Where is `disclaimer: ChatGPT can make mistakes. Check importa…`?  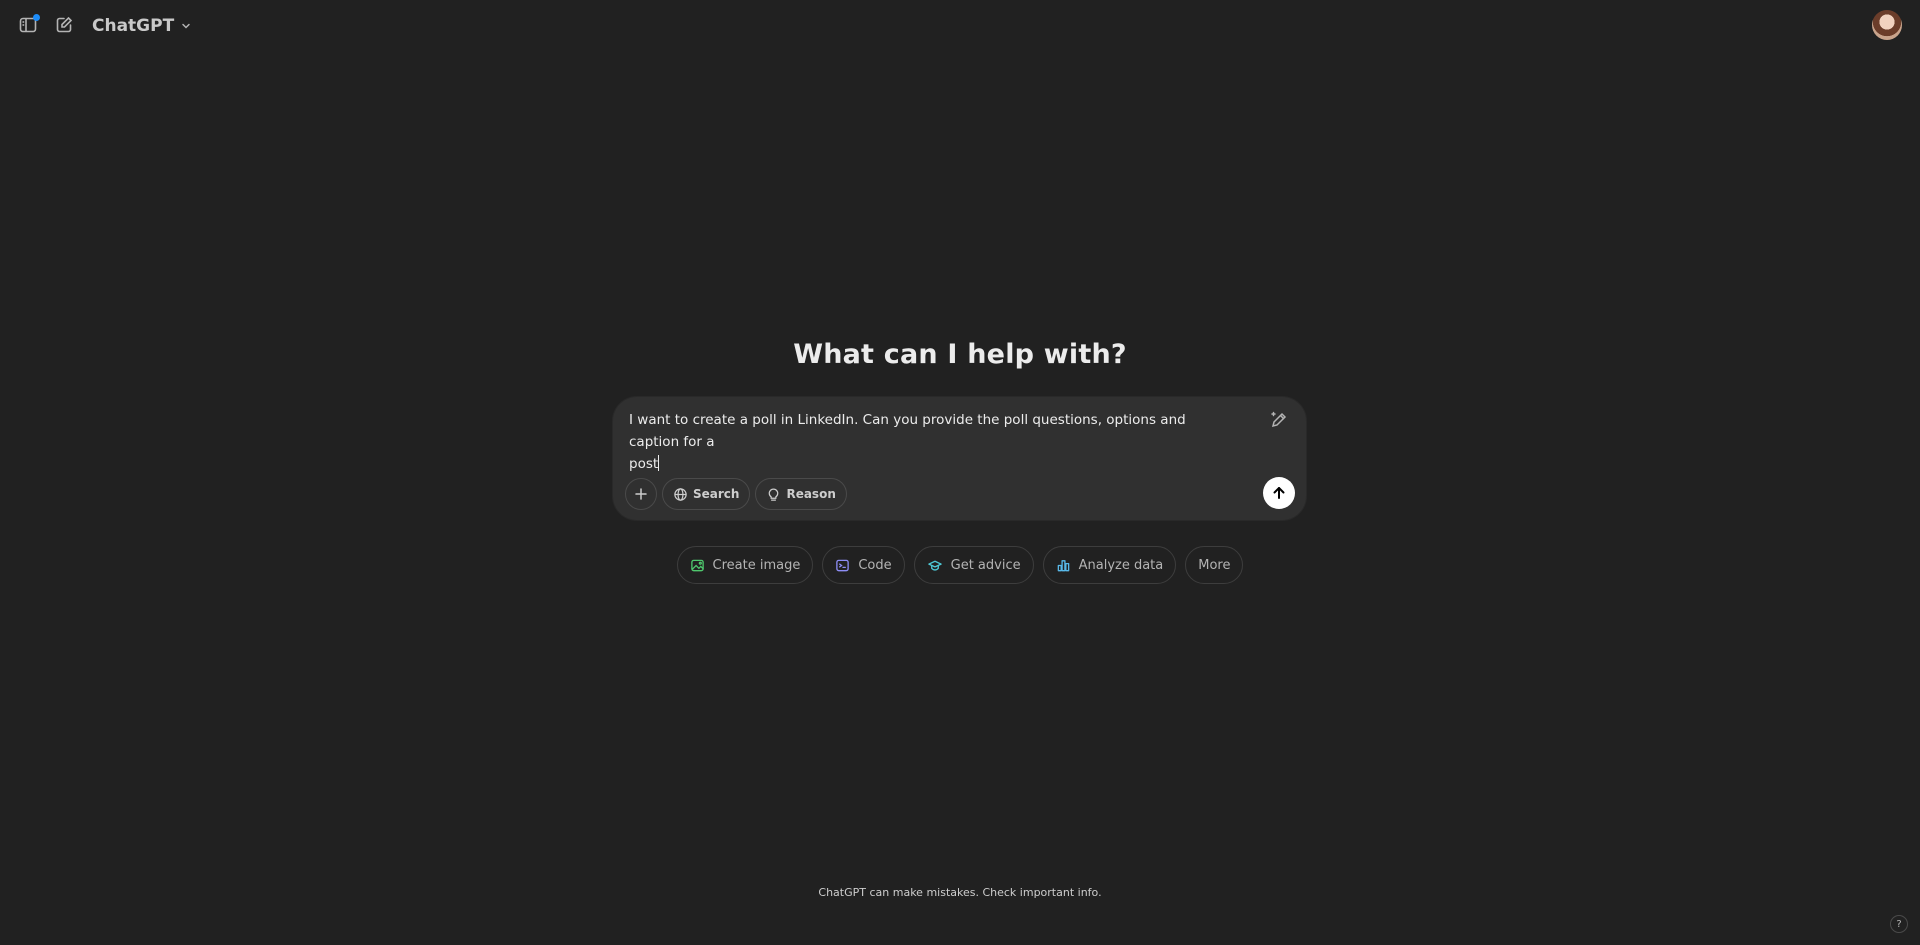
disclaimer: ChatGPT can make mistakes. Check importa… is located at coordinates (960, 892).